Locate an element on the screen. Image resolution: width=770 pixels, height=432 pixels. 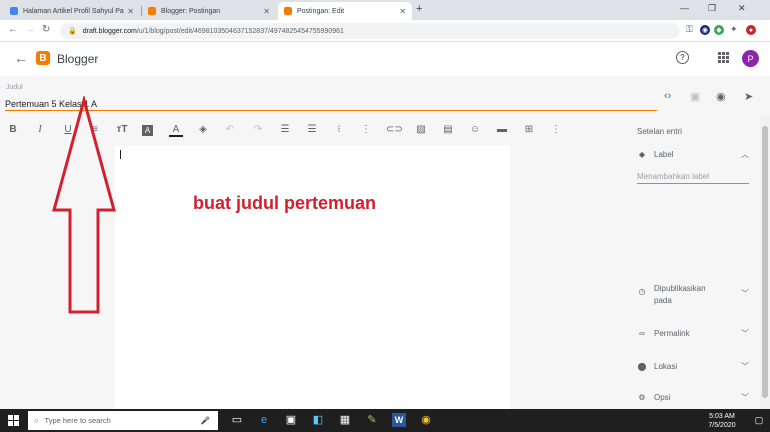
paragraph-style-icon: A is located at coordinates (147, 130).